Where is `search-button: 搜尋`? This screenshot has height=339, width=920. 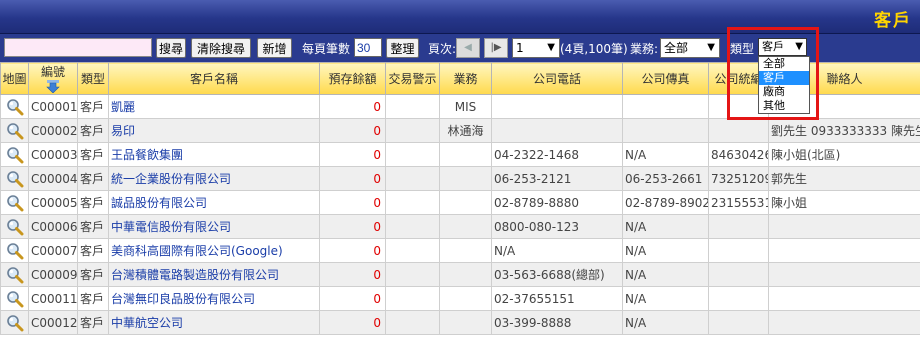 search-button: 搜尋 is located at coordinates (171, 48).